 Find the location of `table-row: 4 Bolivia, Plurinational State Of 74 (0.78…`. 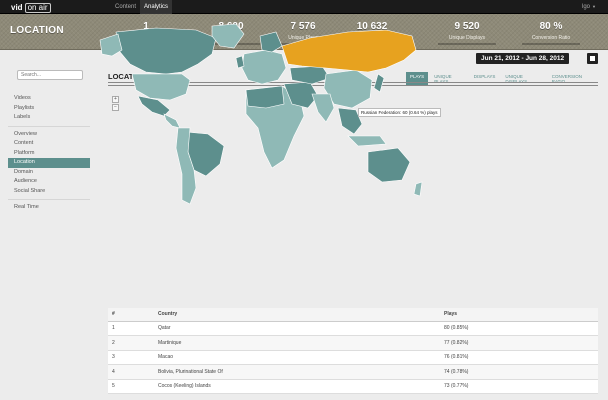

table-row: 4 Bolivia, Plurinational State Of 74 (0.78… is located at coordinates (353, 372).